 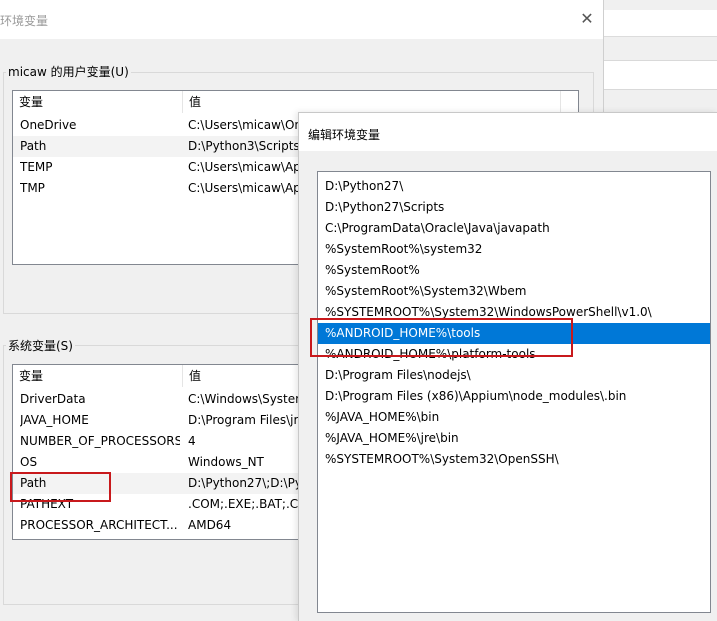 I want to click on path-entry: %ANDROID_HOME%\platform-tools, so click(x=514, y=354).